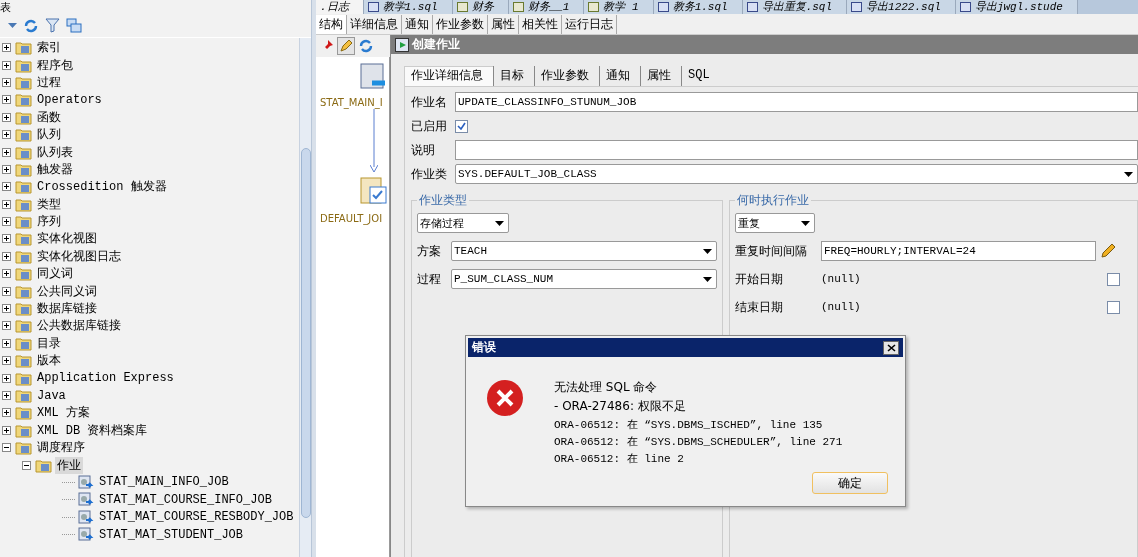  I want to click on job-name-field: UPDATE_CLASSINFO_STUNUM_JOB, so click(796, 102).